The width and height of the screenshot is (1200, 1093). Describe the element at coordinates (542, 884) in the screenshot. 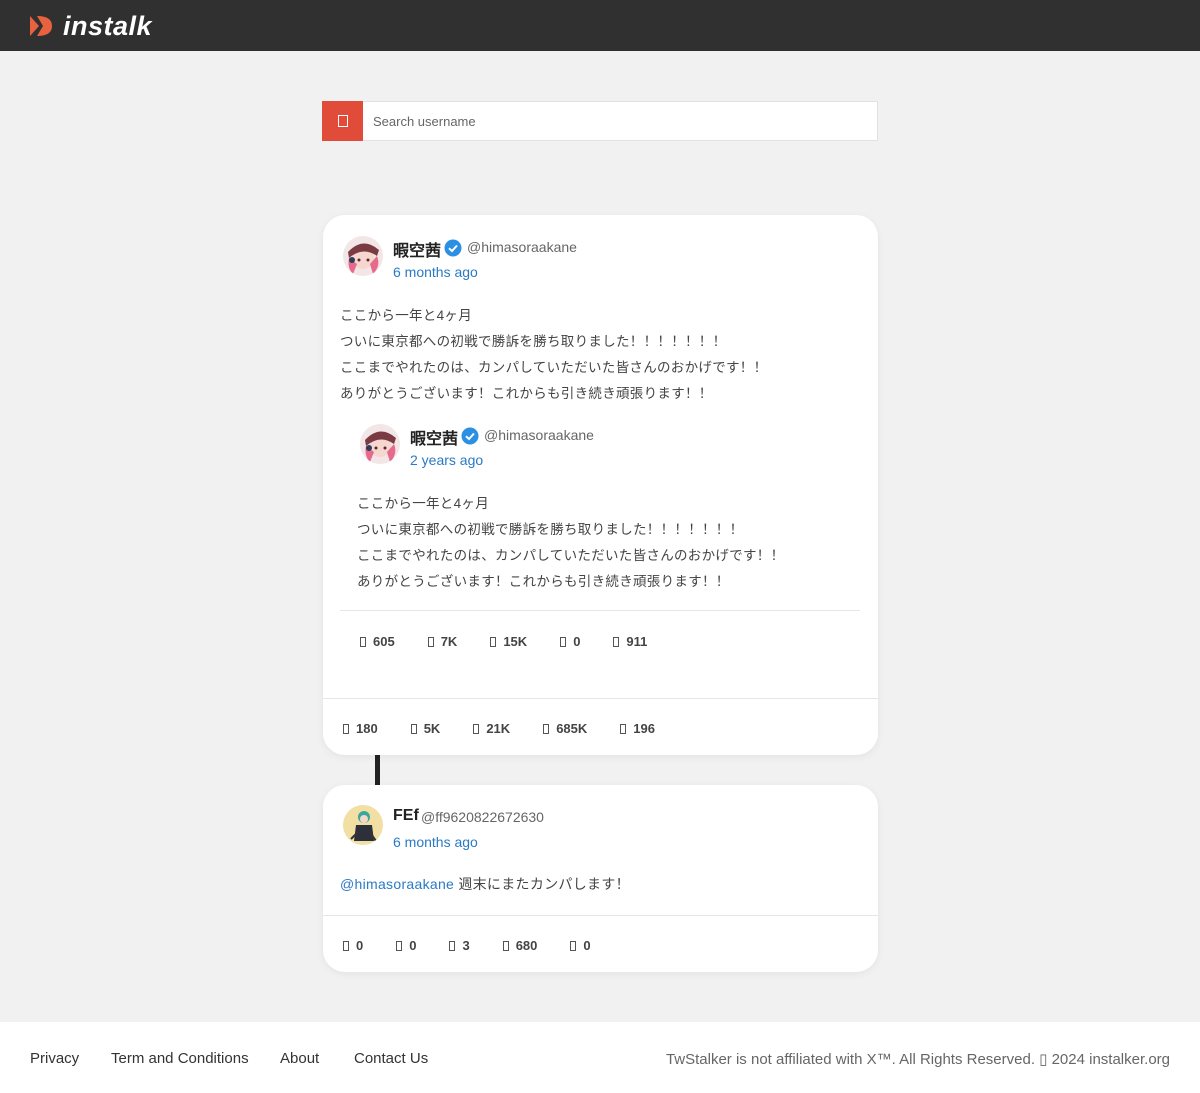

I see `tweet-text-body: 週末にまたカンパします！` at that location.